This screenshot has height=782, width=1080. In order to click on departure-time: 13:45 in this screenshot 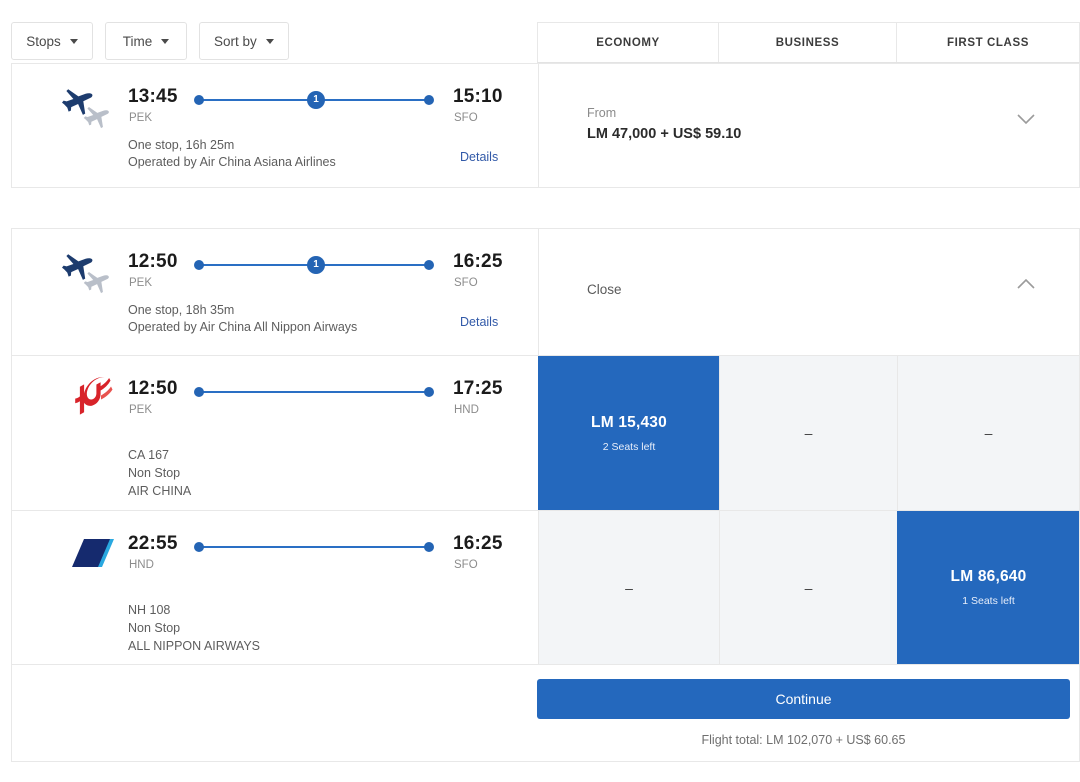, I will do `click(153, 96)`.